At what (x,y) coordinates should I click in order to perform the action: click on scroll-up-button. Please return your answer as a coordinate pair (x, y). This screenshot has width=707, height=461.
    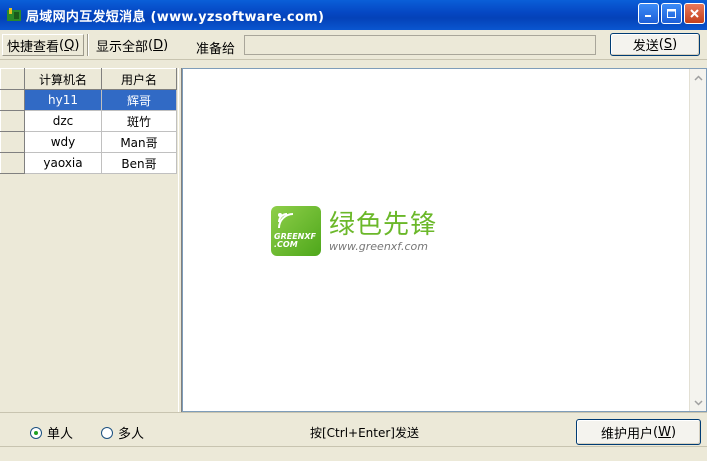
    Looking at the image, I should click on (698, 77).